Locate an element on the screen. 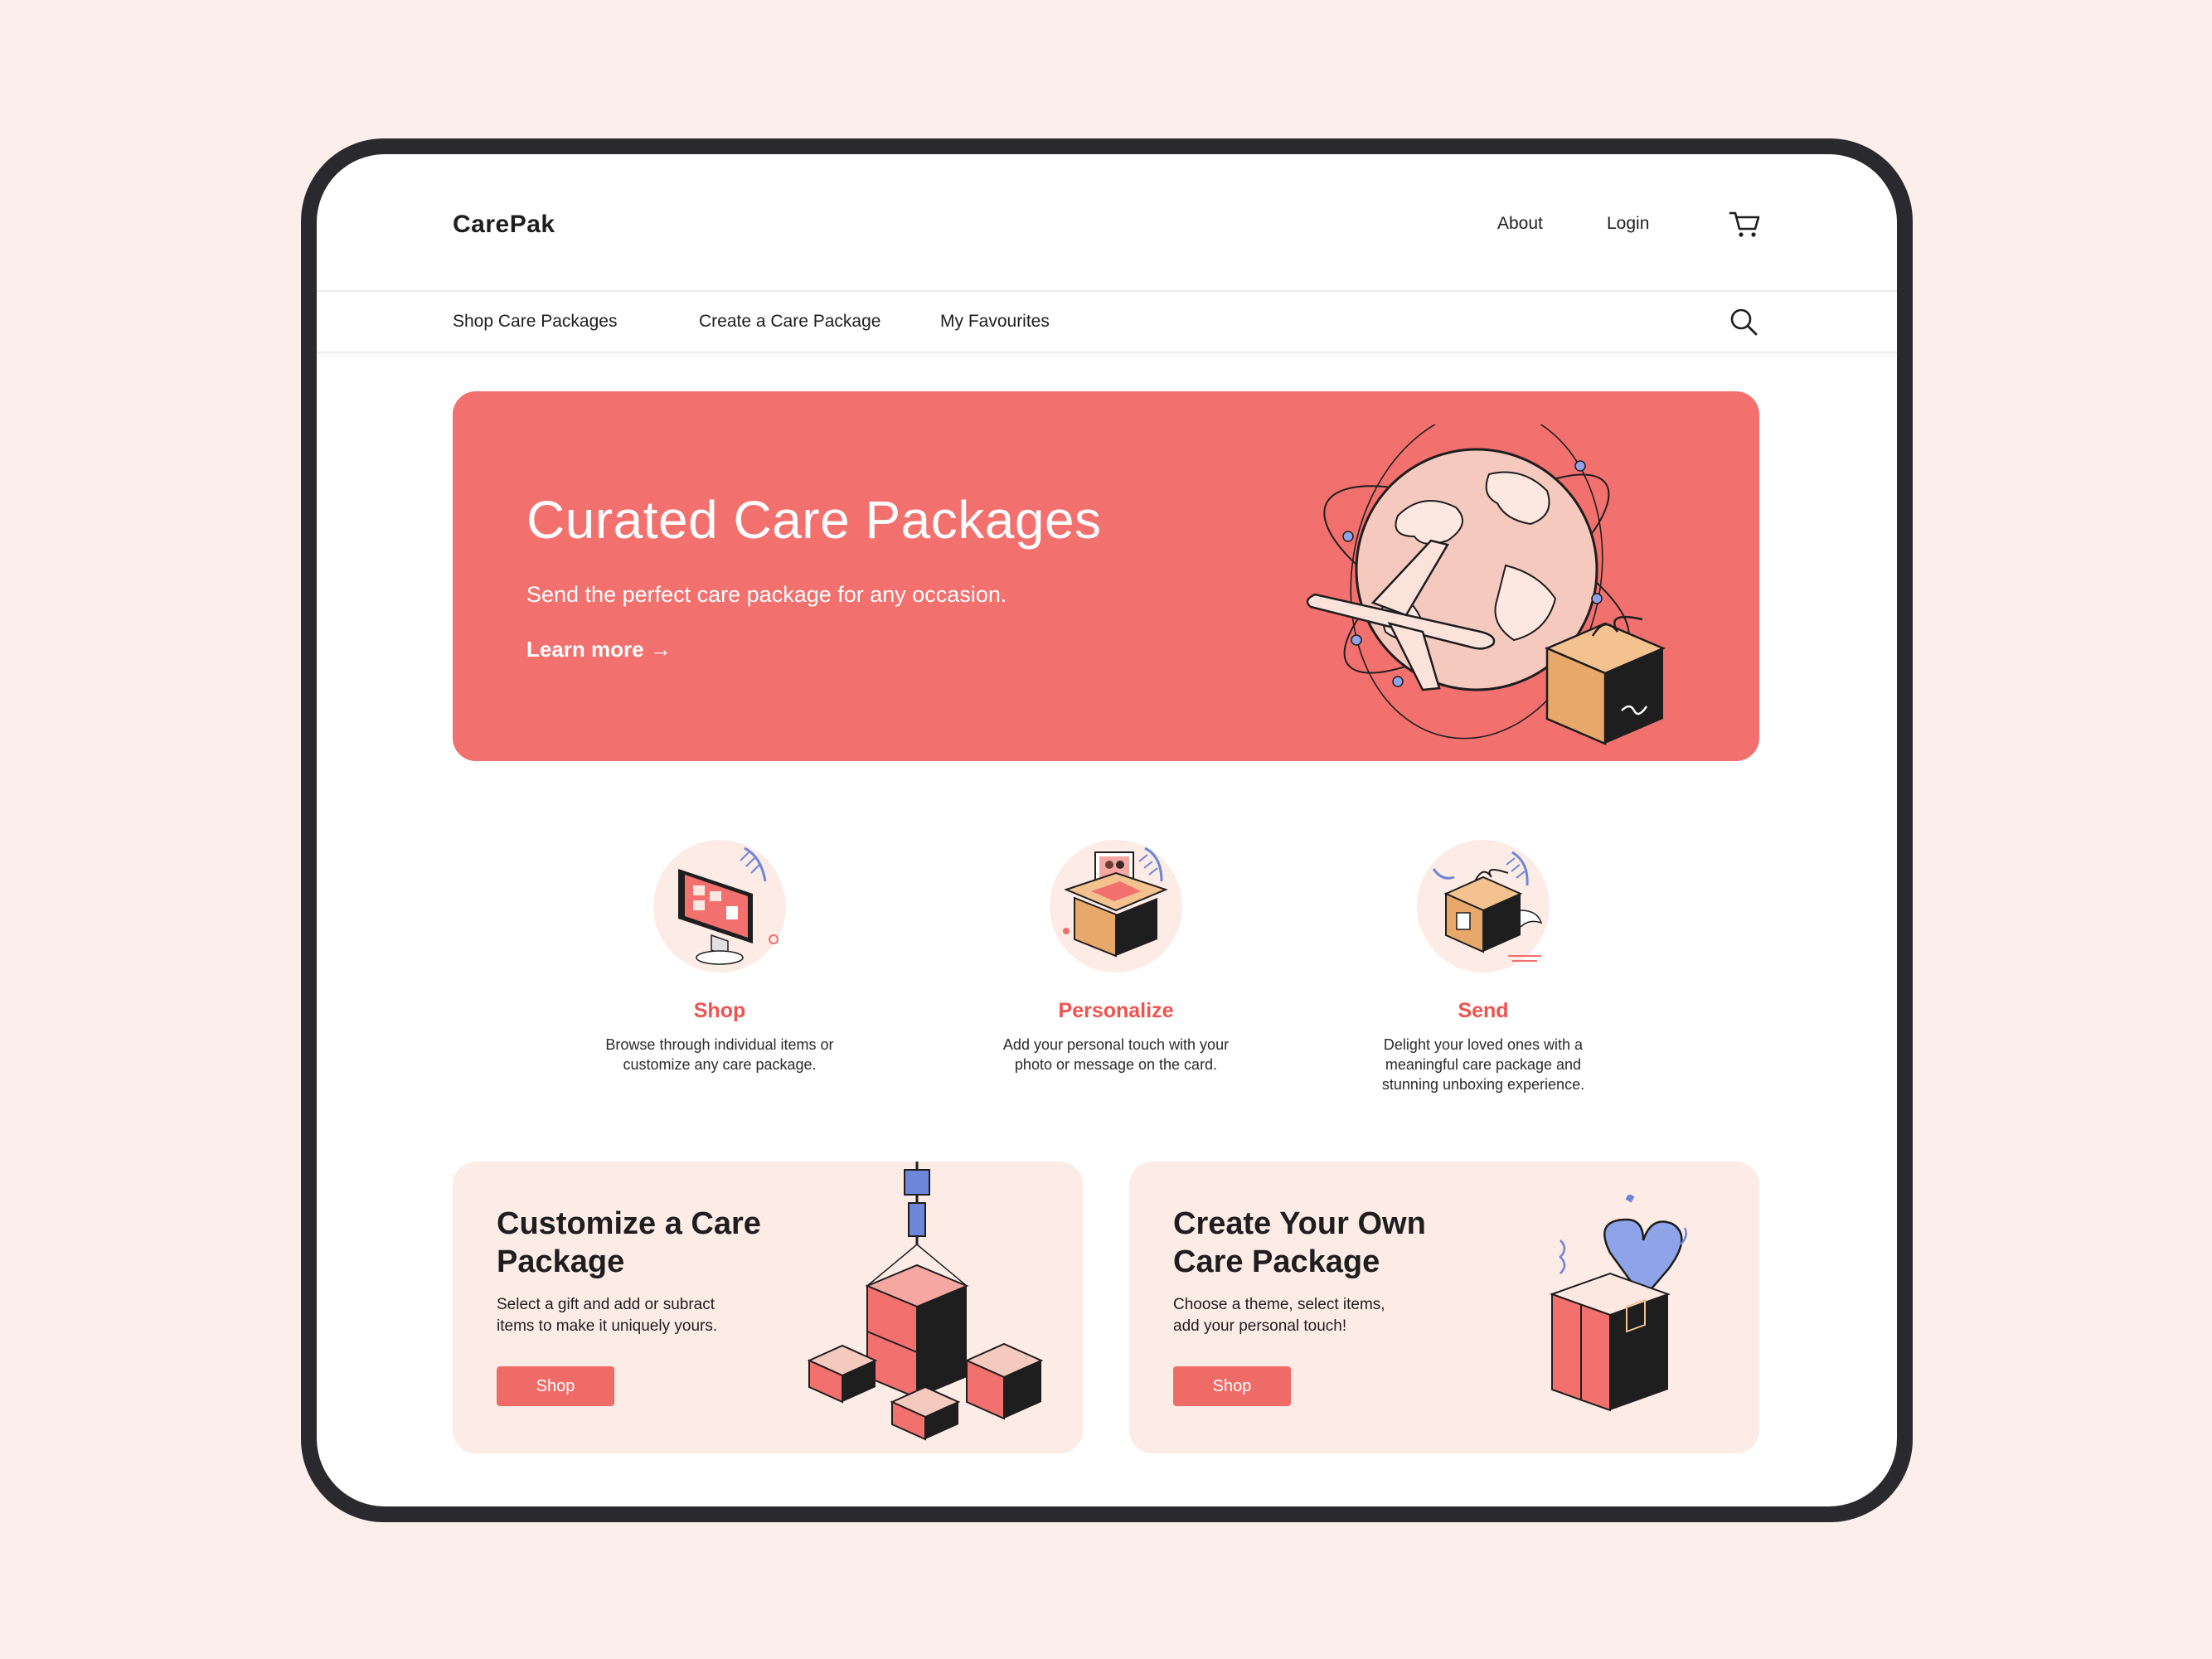  globe-package-illustration is located at coordinates (1486, 584).